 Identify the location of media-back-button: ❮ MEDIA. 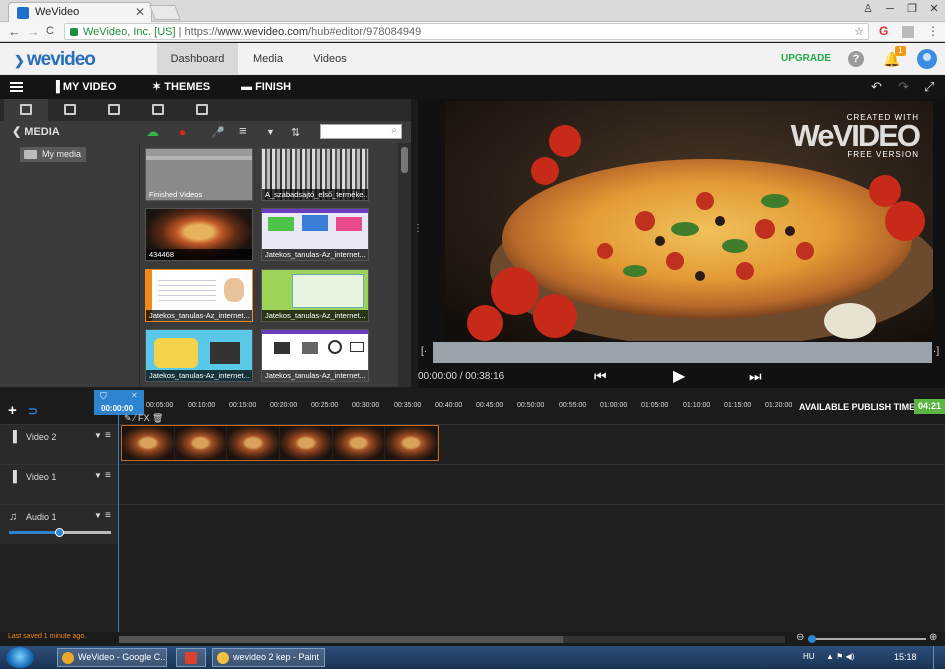
(36, 131).